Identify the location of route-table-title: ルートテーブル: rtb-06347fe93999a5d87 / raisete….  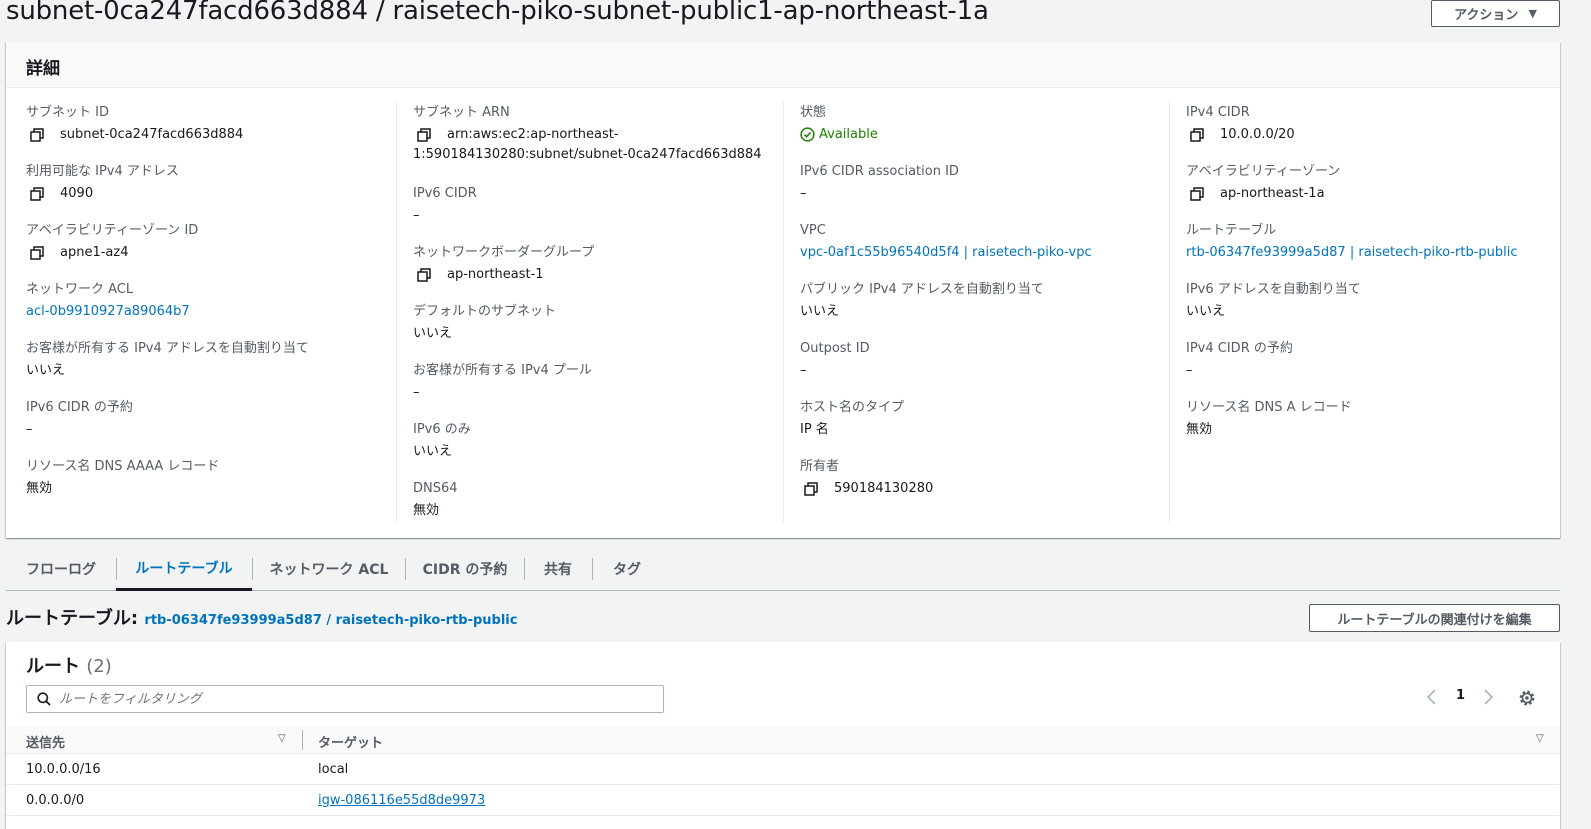
(262, 618).